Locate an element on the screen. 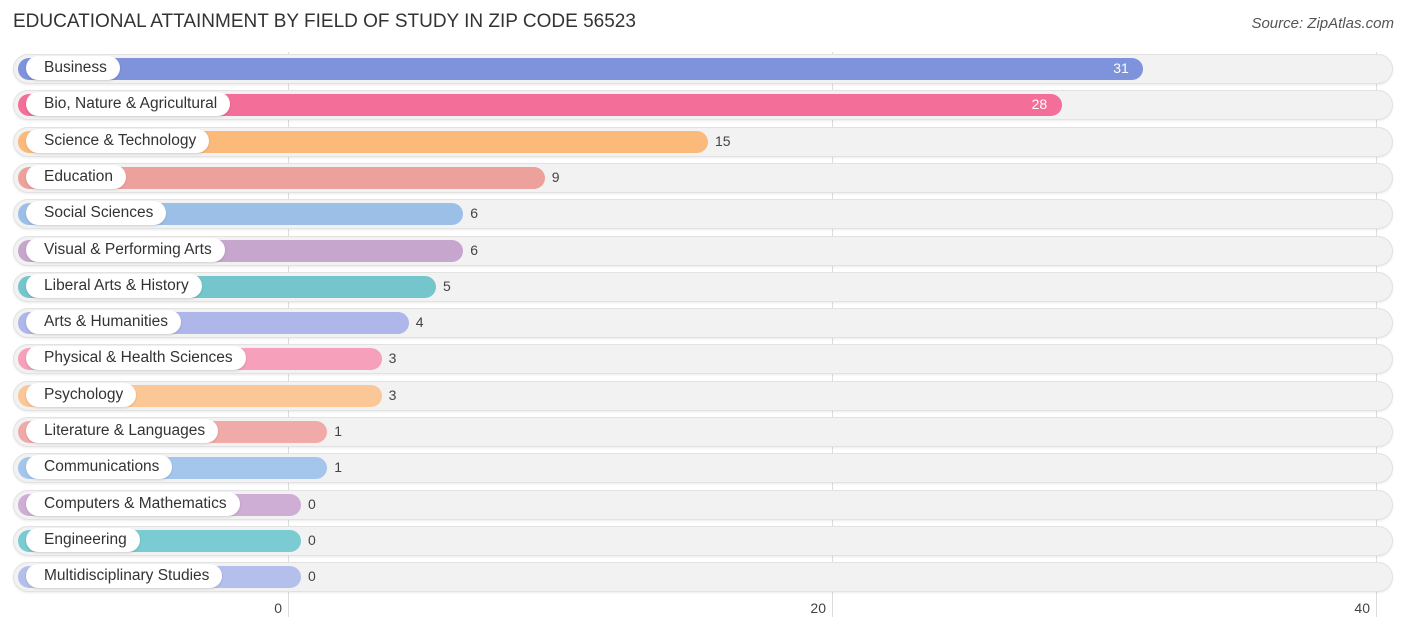 This screenshot has width=1406, height=631. value-label: 9 is located at coordinates (555, 176).